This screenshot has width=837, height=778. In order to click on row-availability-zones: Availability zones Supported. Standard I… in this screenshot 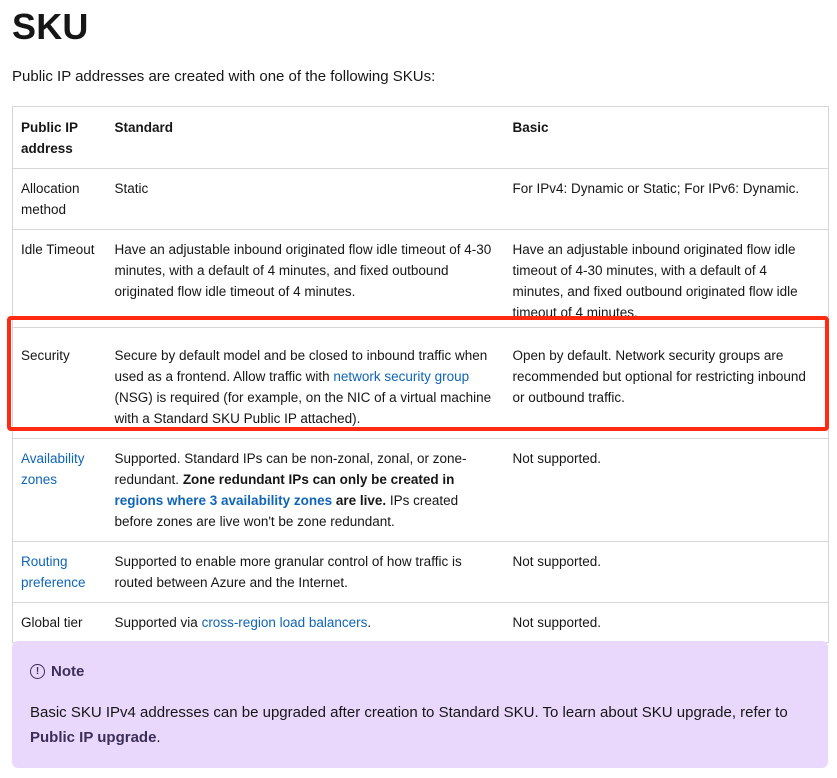, I will do `click(420, 490)`.